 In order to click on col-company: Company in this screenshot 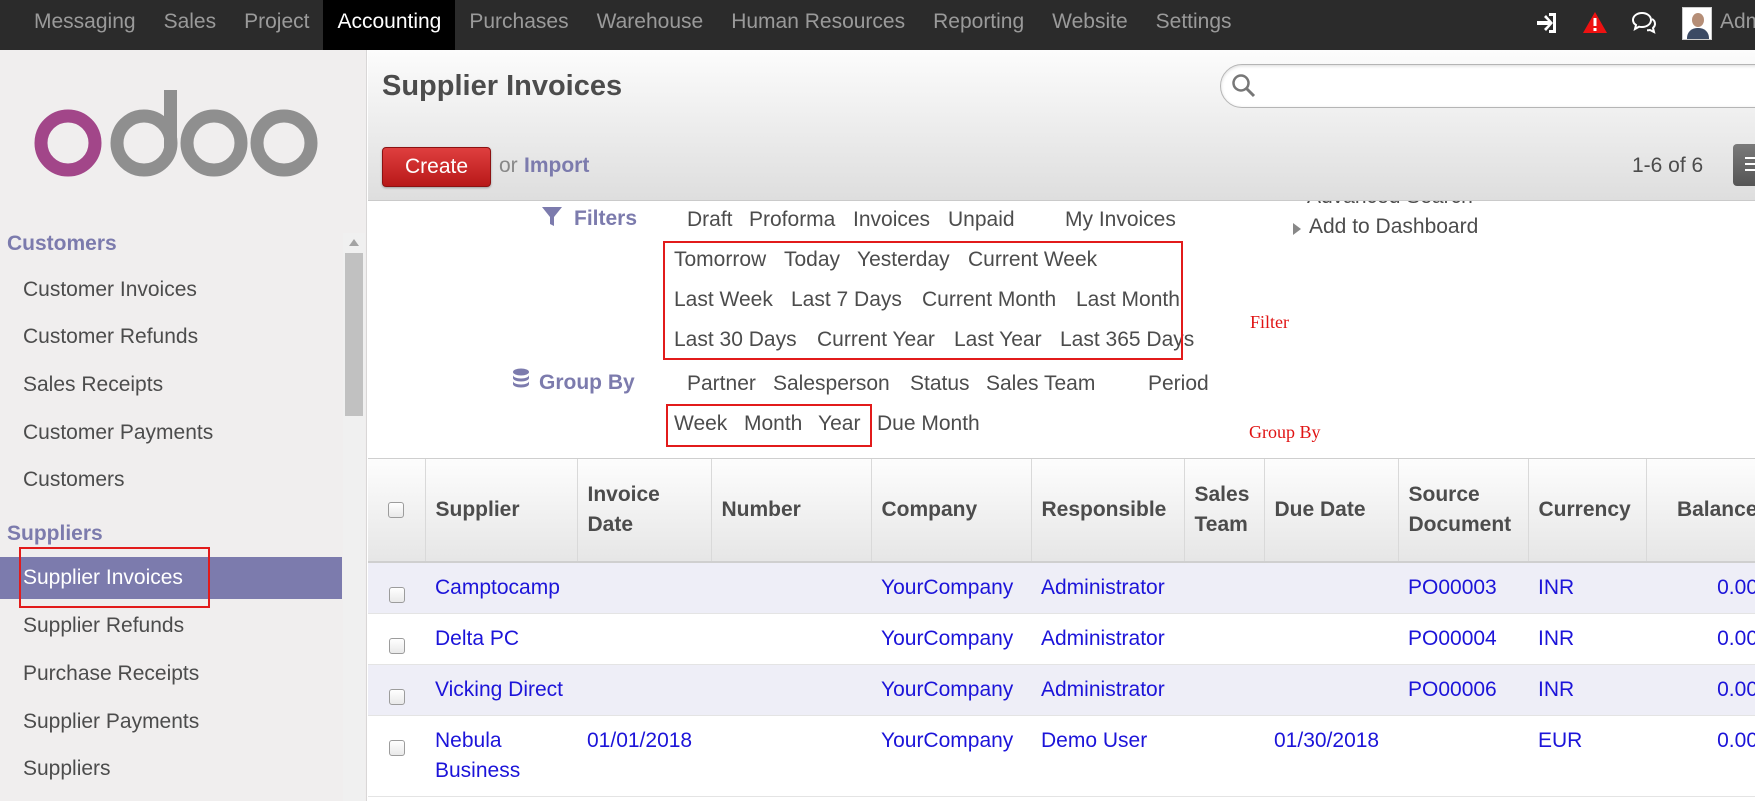, I will do `click(951, 511)`.